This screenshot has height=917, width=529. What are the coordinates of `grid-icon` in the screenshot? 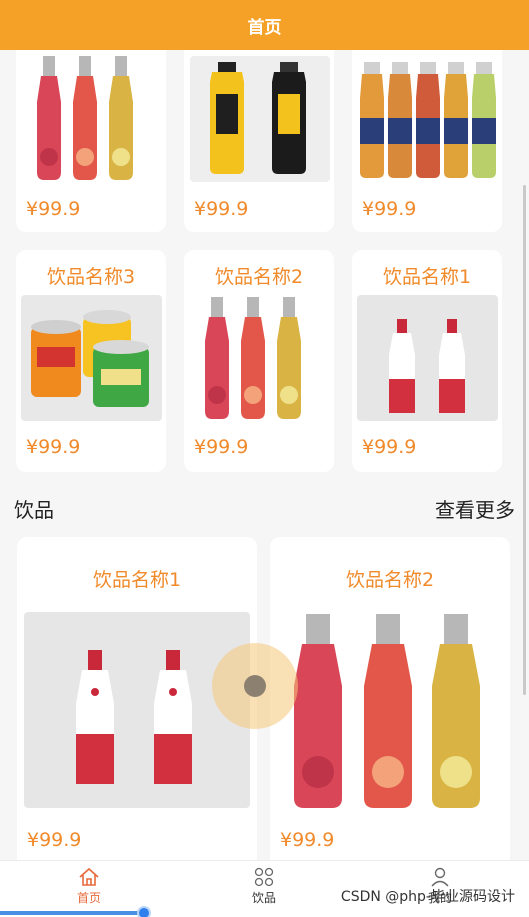 It's located at (264, 877).